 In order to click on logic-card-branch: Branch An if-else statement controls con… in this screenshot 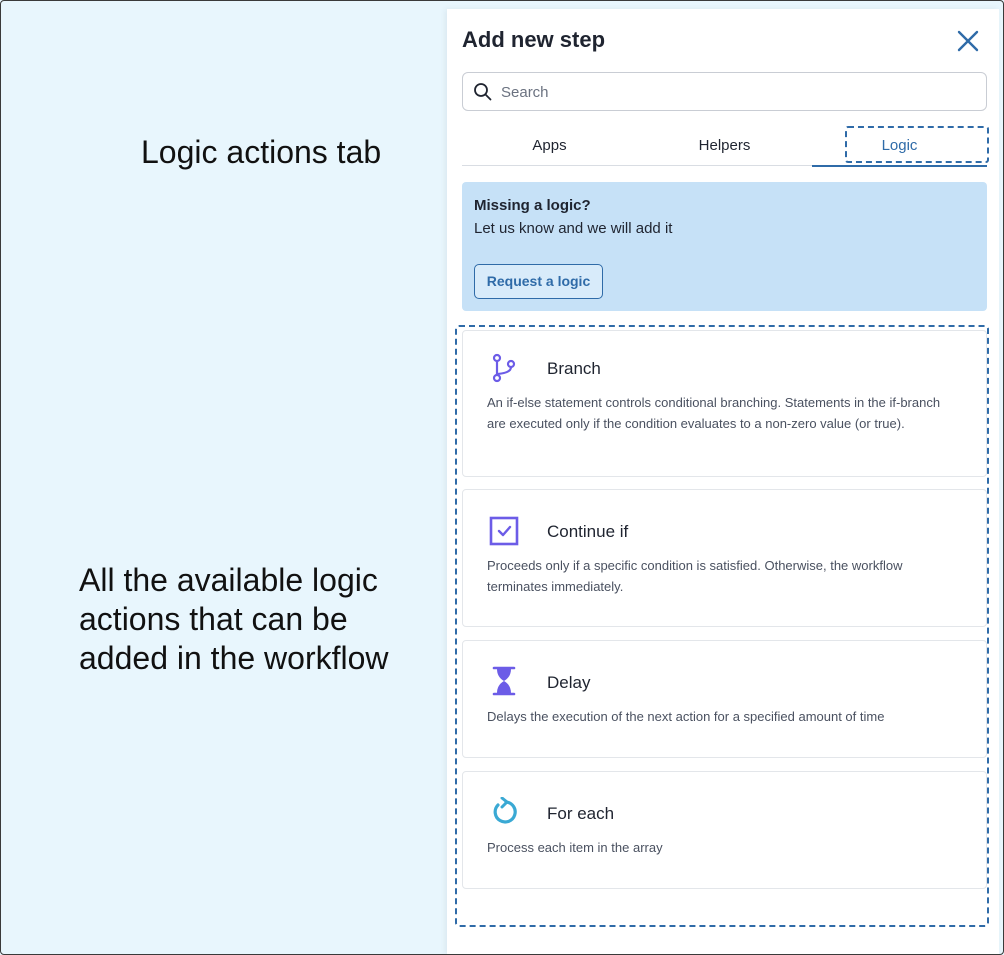, I will do `click(724, 403)`.